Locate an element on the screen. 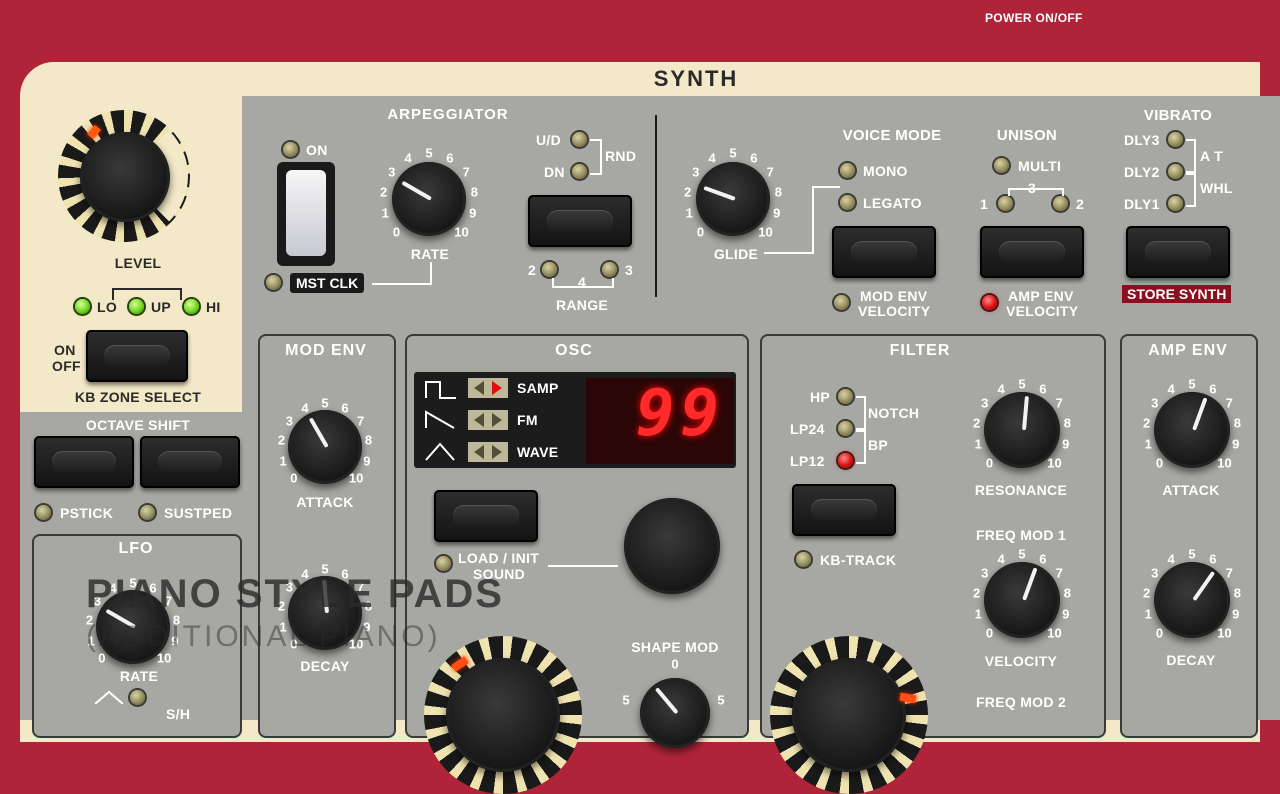  kbtrack-led is located at coordinates (803, 559).